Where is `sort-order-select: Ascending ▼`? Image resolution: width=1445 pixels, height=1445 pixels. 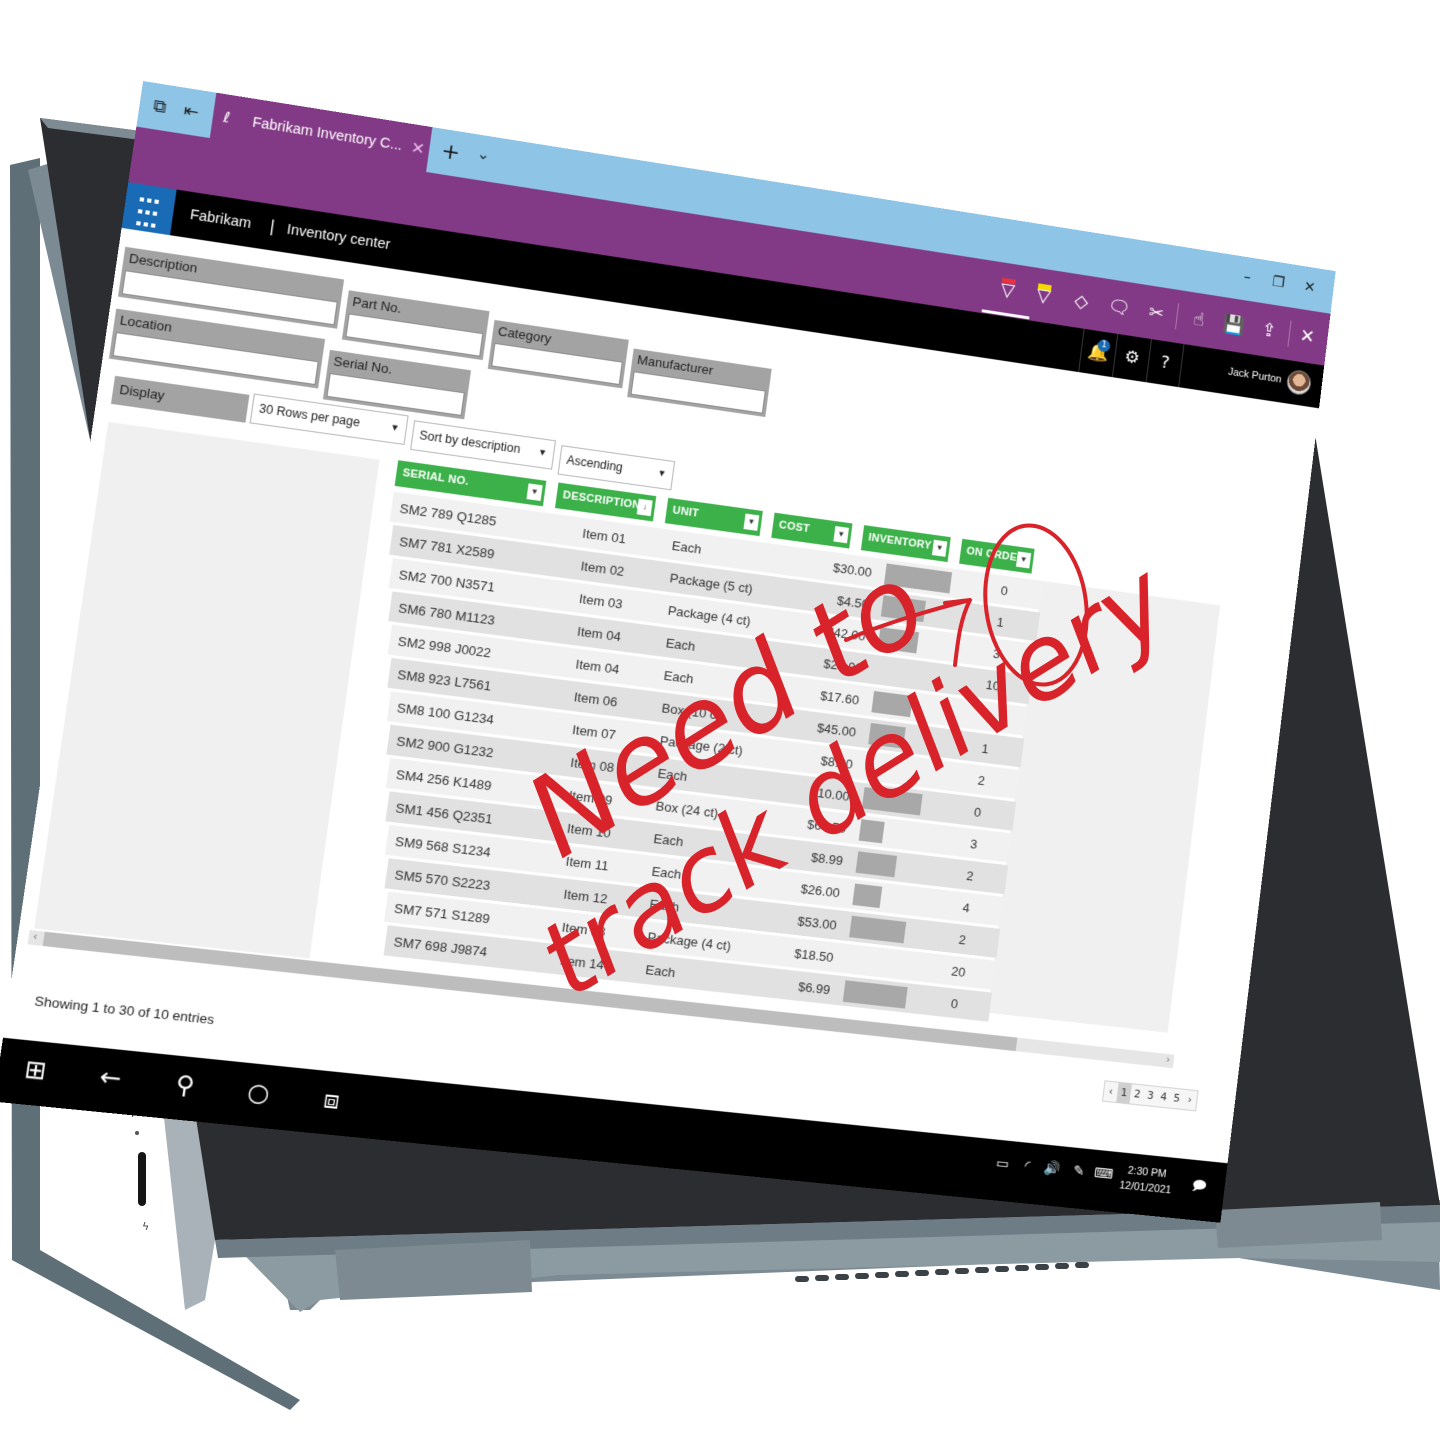
sort-order-select: Ascending ▼ is located at coordinates (616, 468).